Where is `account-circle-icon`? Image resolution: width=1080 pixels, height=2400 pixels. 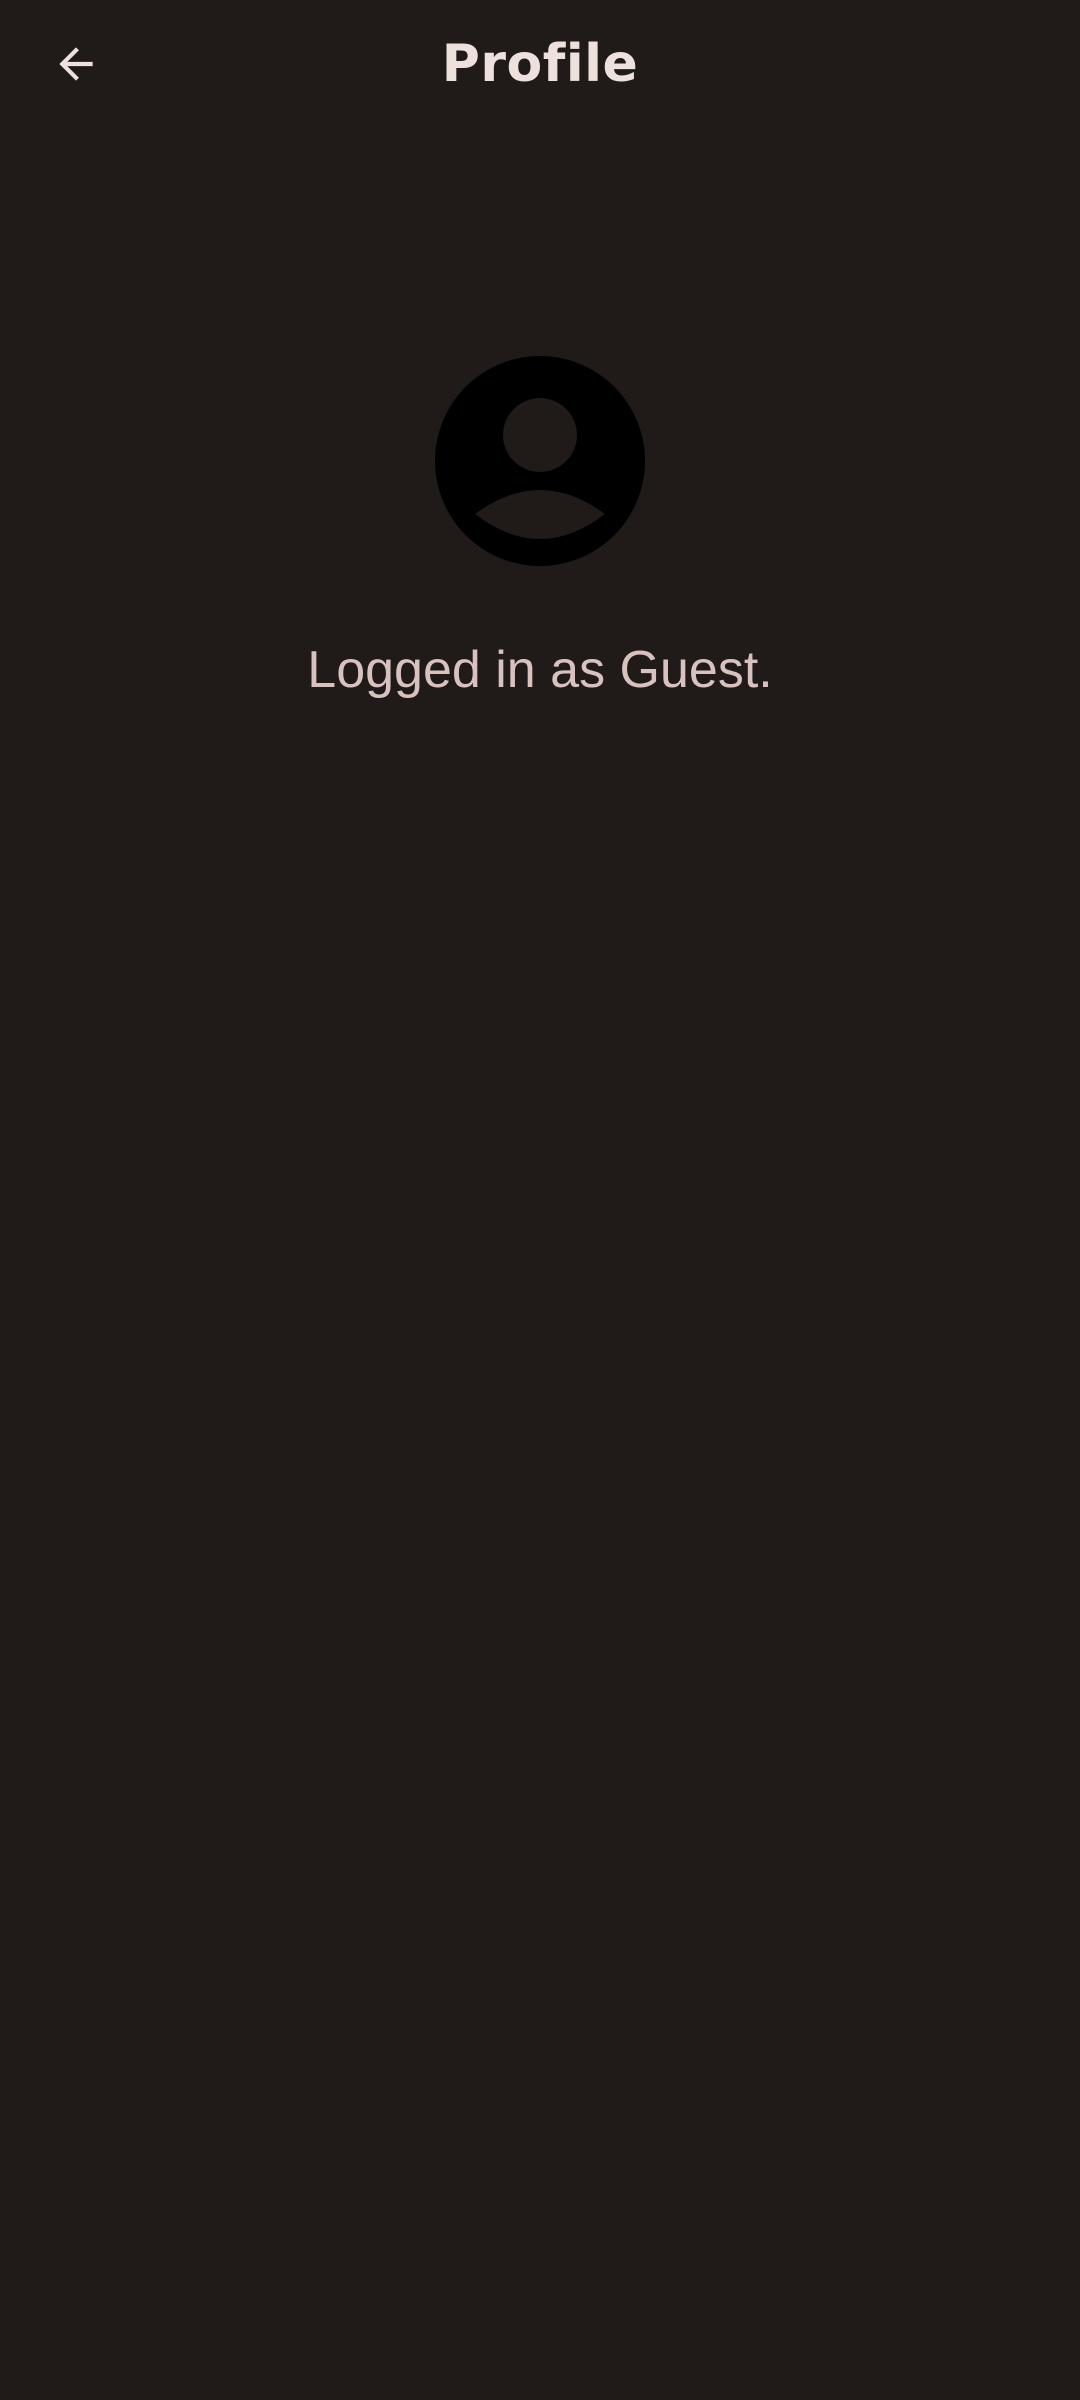
account-circle-icon is located at coordinates (540, 461).